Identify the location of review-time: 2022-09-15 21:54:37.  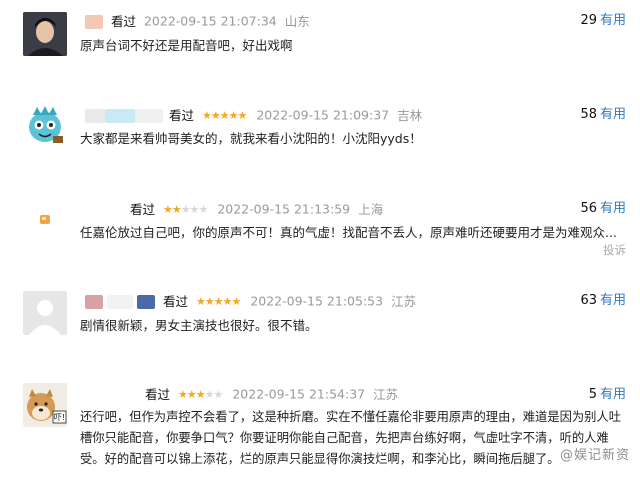
(299, 394).